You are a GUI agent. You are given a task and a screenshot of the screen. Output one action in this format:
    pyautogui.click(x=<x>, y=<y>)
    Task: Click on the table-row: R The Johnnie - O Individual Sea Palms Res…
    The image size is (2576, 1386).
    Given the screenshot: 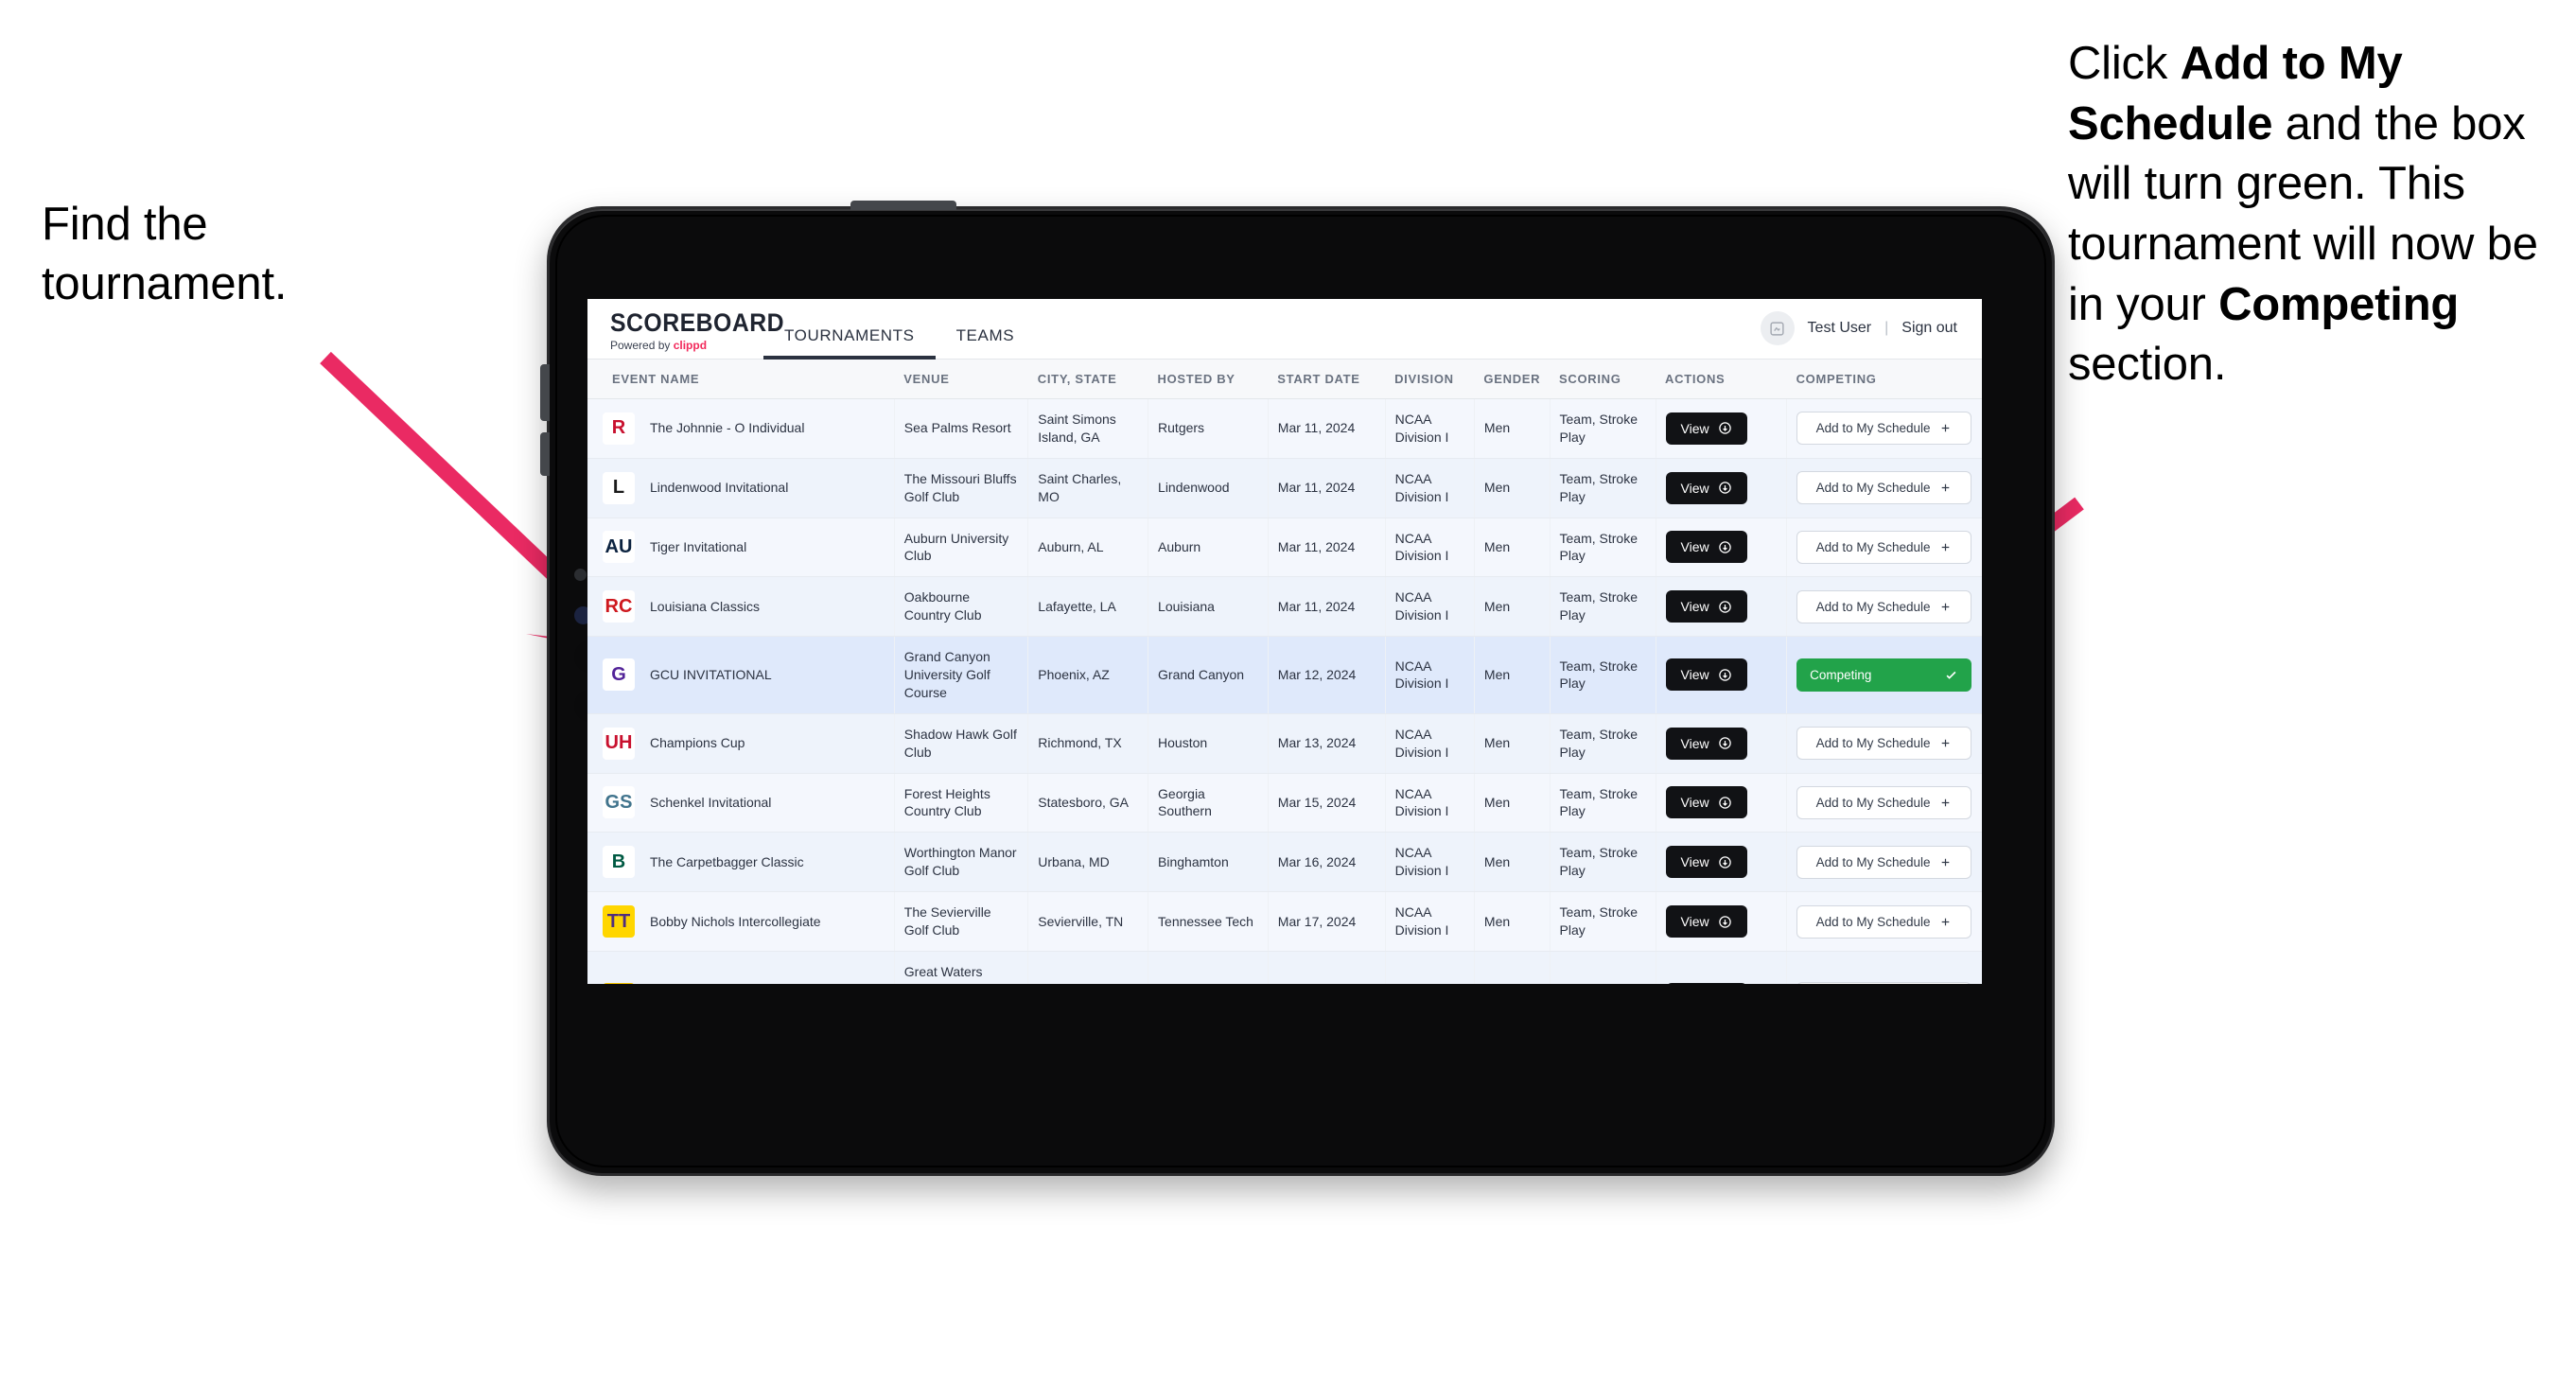 What is the action you would take?
    pyautogui.click(x=1284, y=428)
    